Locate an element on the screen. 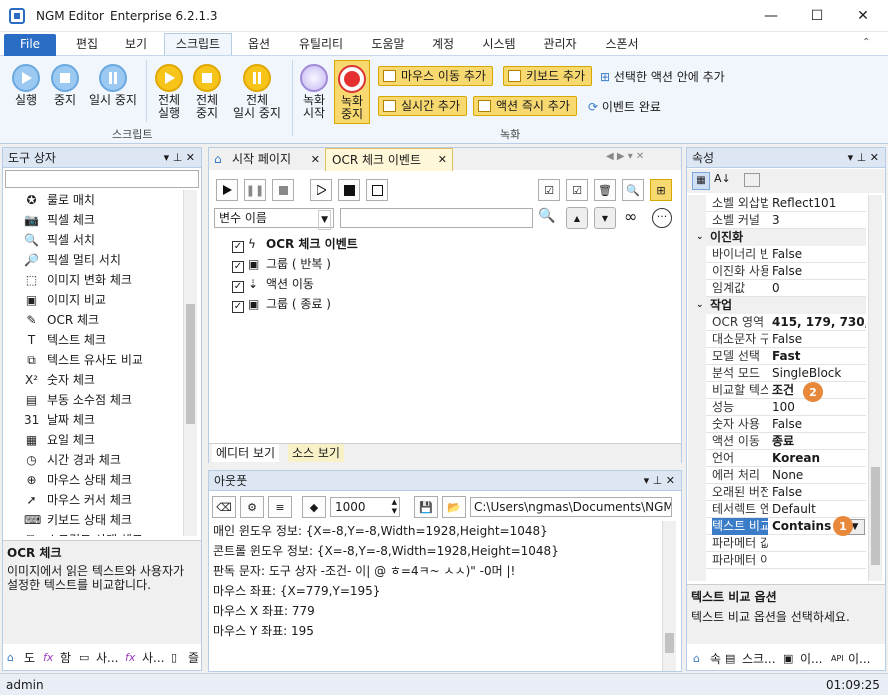 This screenshot has width=888, height=695. tab-view: 보기 is located at coordinates (136, 45).